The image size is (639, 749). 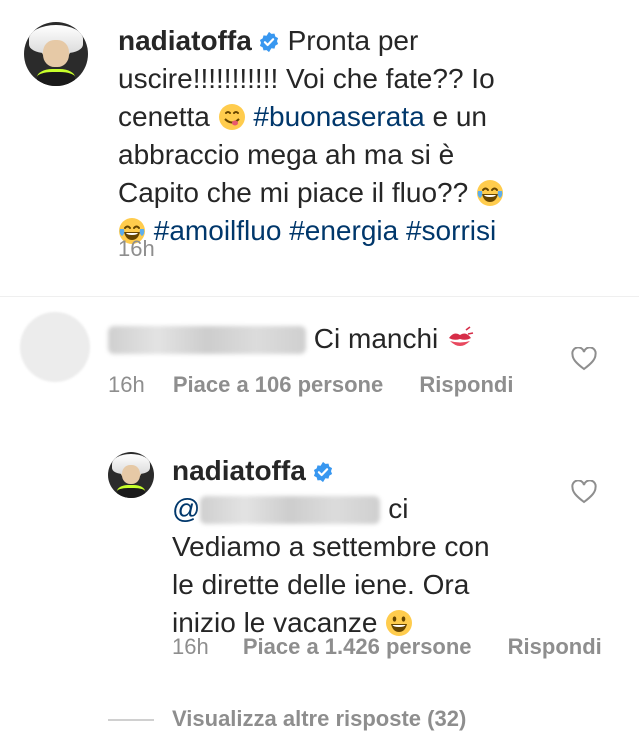 I want to click on comment-body: Ci manchi, so click(x=328, y=339).